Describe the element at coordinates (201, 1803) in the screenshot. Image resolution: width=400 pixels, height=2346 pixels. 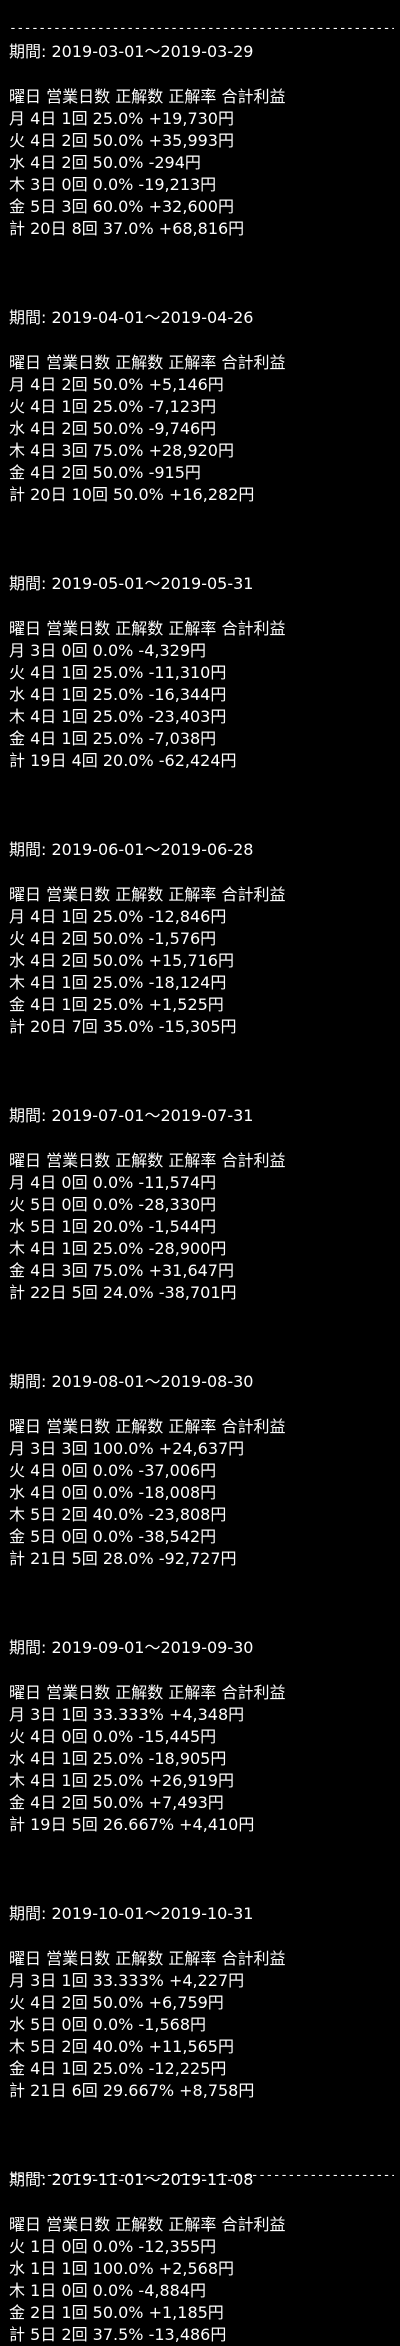
I see `weekday-row: 金 4日 2回 50.0% +7,493円` at that location.